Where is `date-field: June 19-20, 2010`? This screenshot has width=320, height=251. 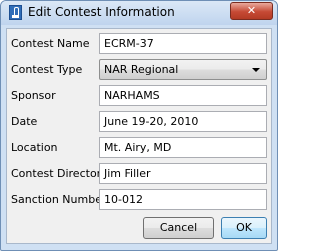 date-field: June 19-20, 2010 is located at coordinates (183, 121).